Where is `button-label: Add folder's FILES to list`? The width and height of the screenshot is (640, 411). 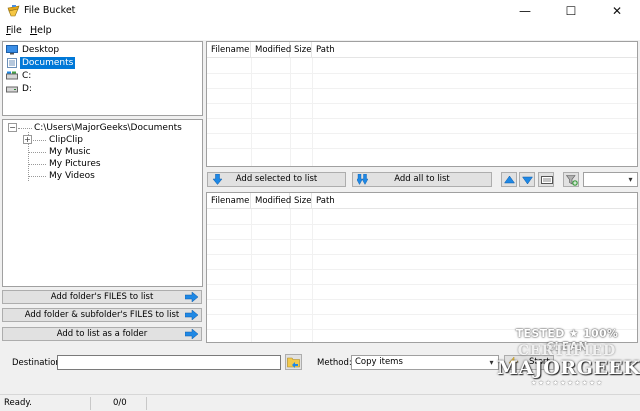 button-label: Add folder's FILES to list is located at coordinates (102, 297).